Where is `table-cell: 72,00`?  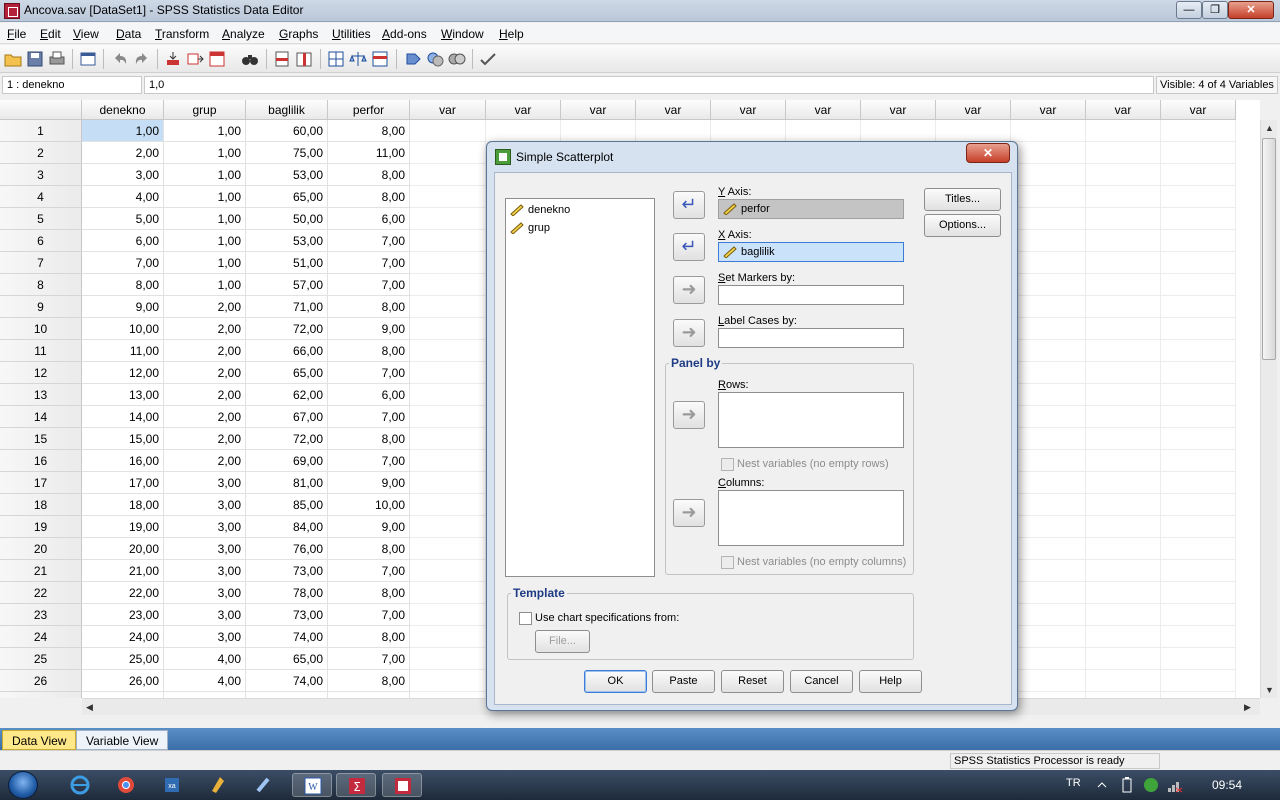 table-cell: 72,00 is located at coordinates (287, 329).